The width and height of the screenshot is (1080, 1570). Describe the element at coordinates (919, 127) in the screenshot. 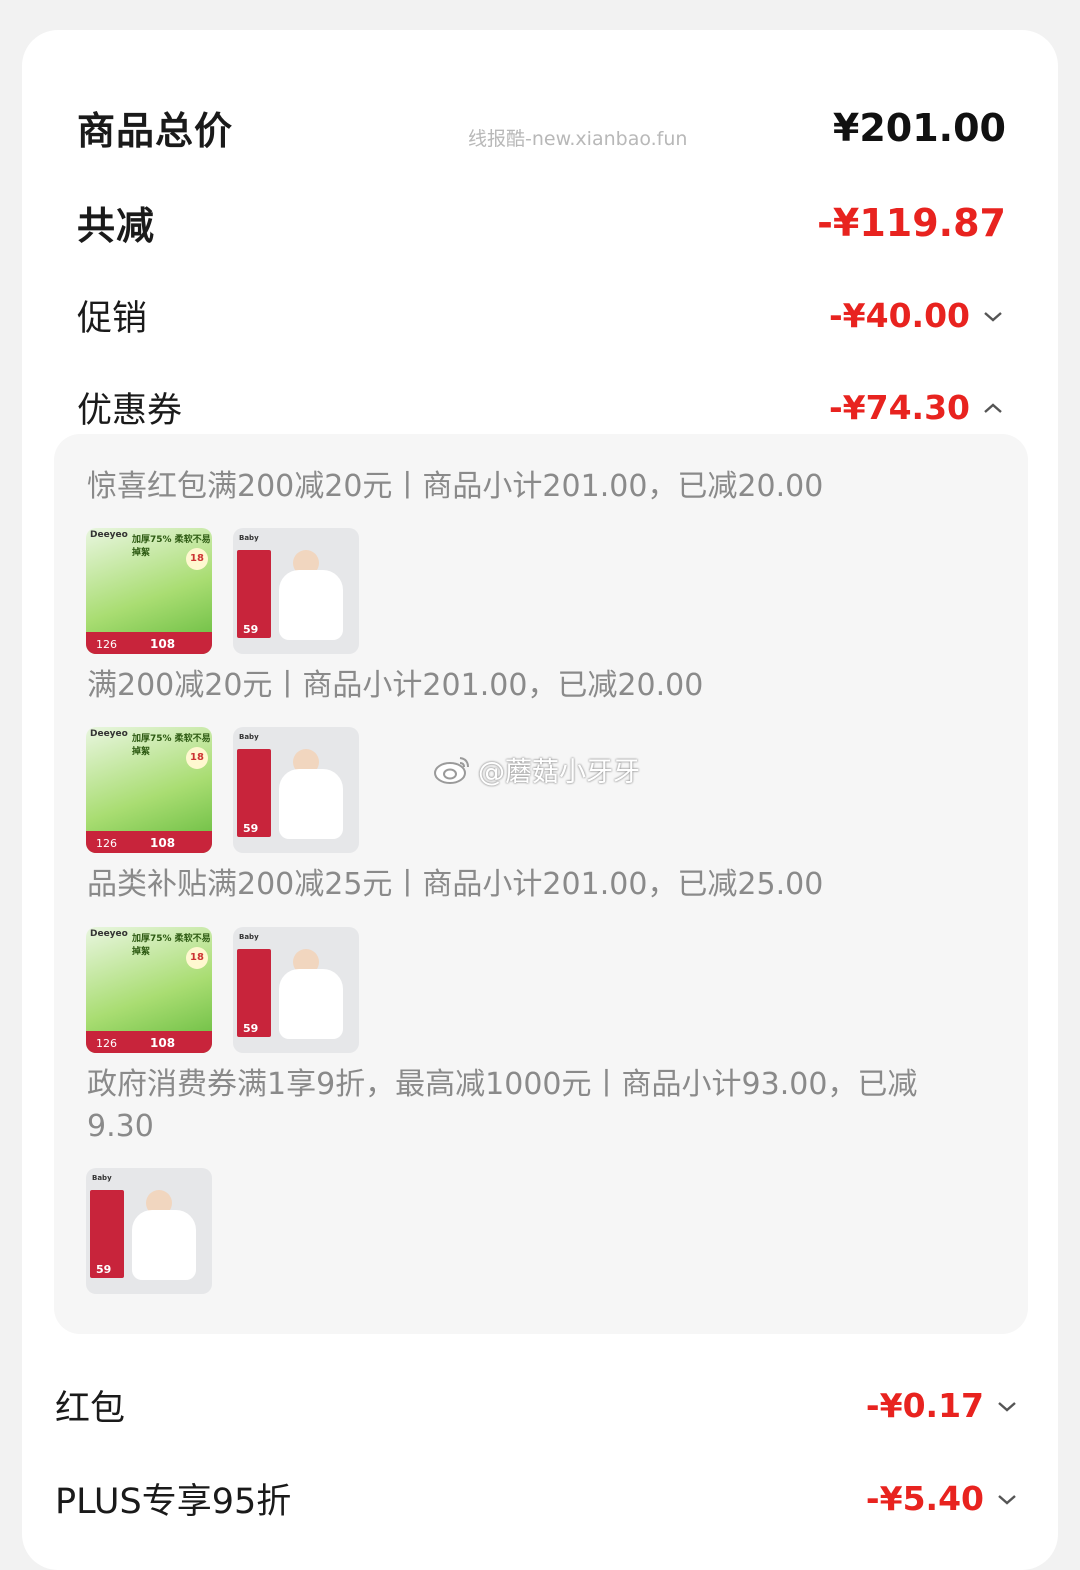

I see `total-price-amount: ¥201.00` at that location.